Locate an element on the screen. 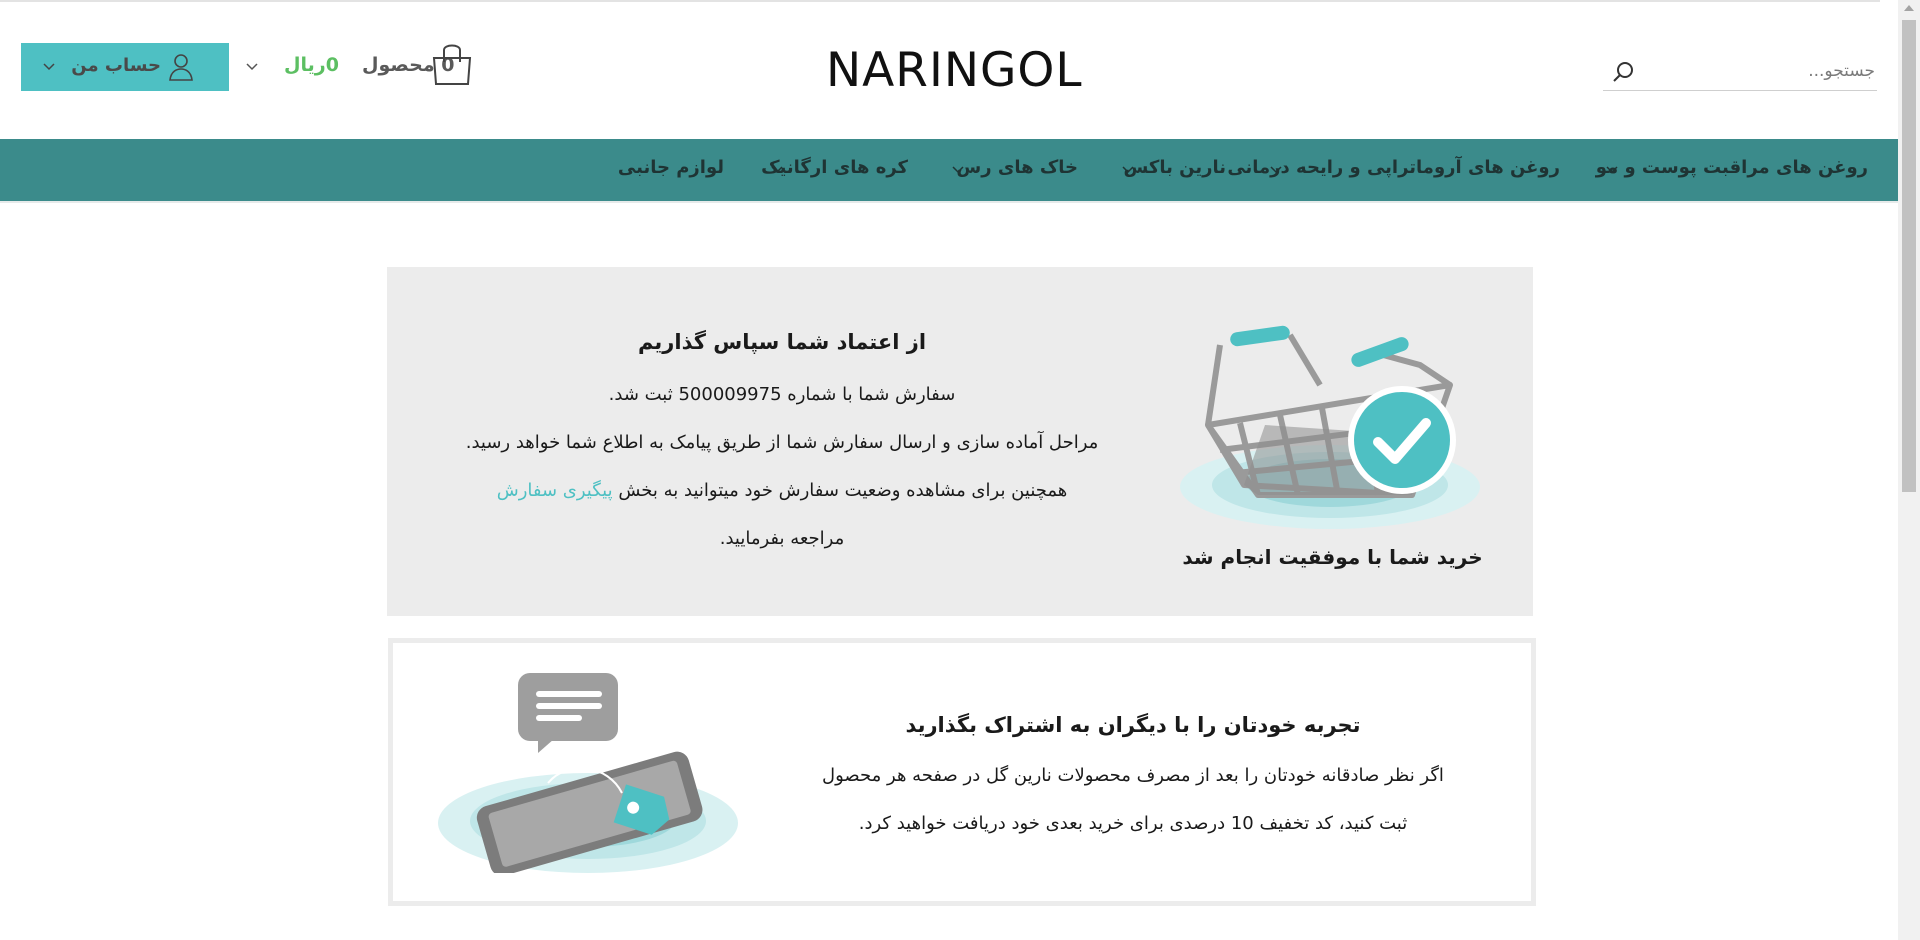  order-number-text: سفارش شما با شماره 500009975 ثبت شد. is located at coordinates (782, 394).